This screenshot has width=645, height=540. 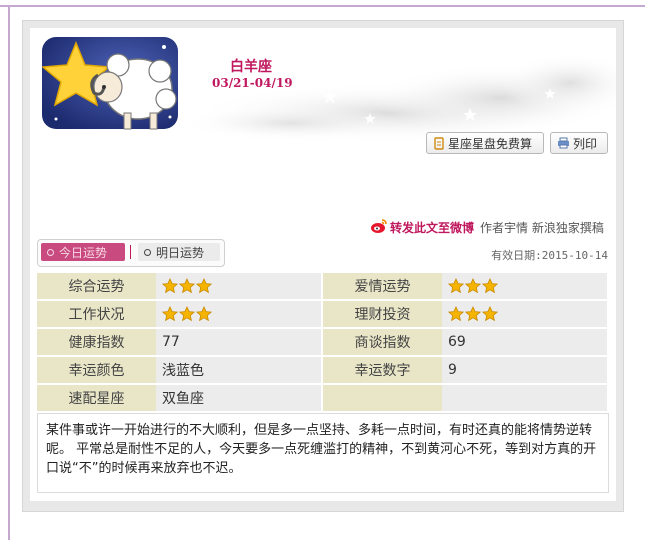 I want to click on tab-tomorrow-fortune: 明日运势, so click(x=179, y=252).